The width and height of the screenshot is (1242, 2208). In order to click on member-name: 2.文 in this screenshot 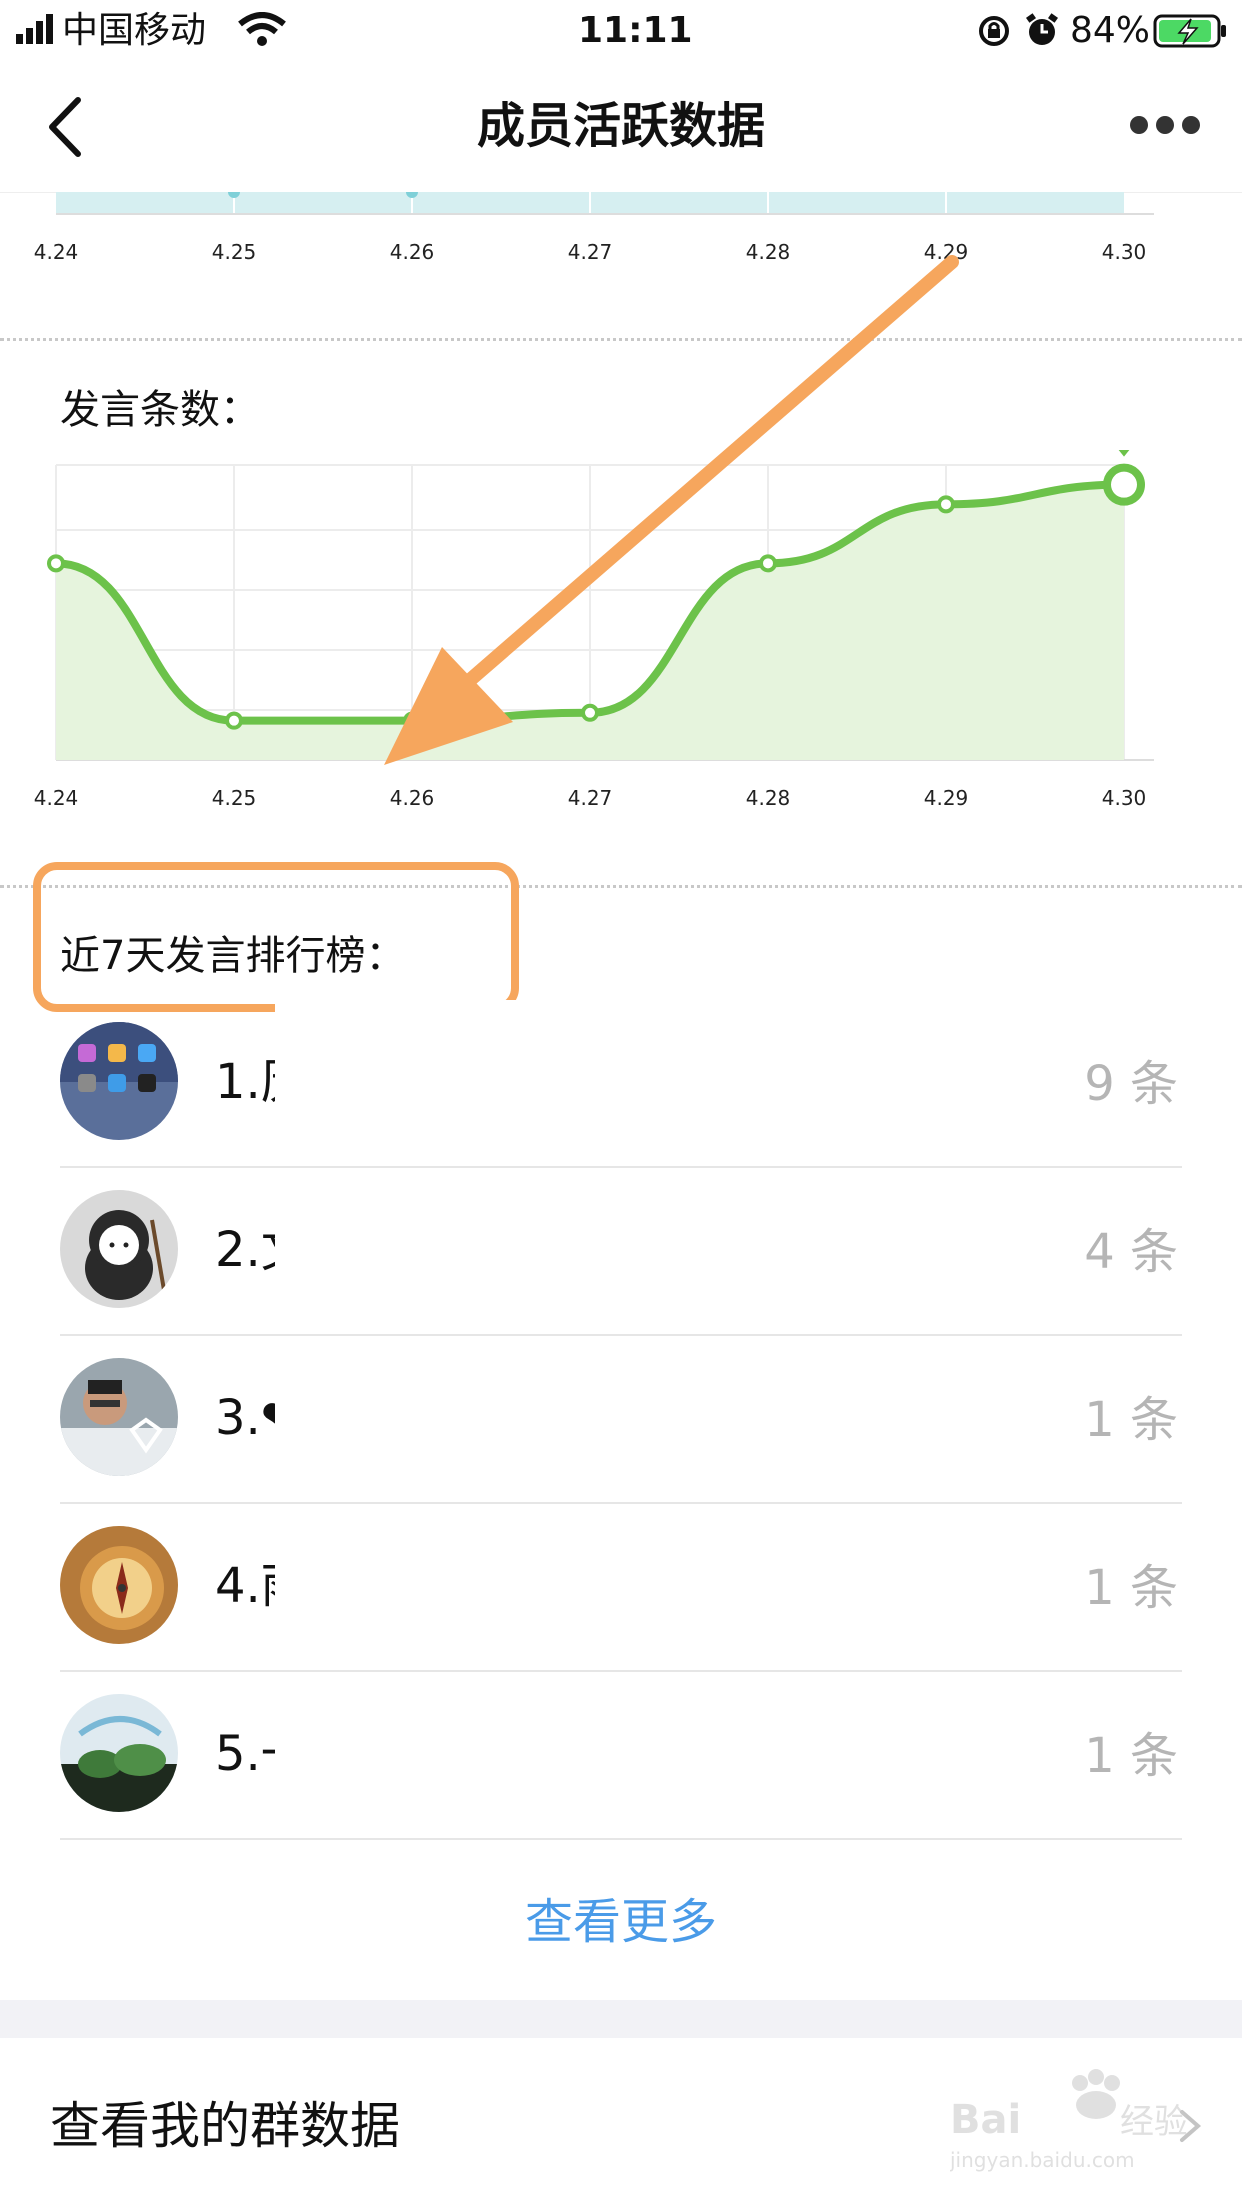, I will do `click(245, 1250)`.